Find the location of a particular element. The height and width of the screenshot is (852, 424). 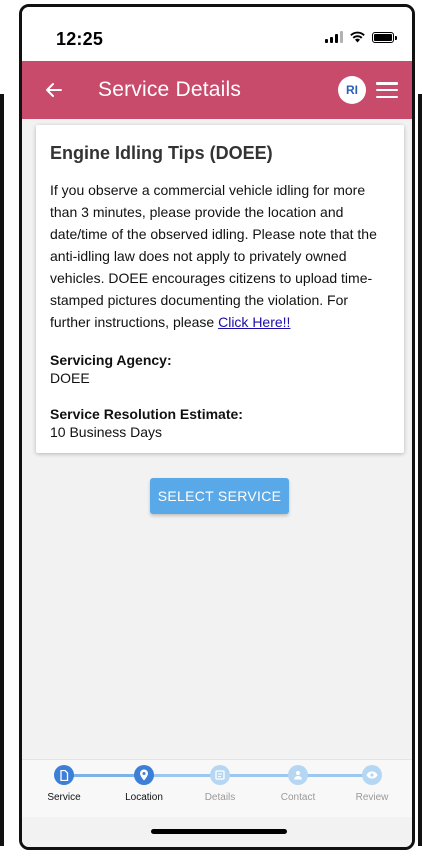

resolution-estimate-value: 10 Business Days is located at coordinates (106, 432).